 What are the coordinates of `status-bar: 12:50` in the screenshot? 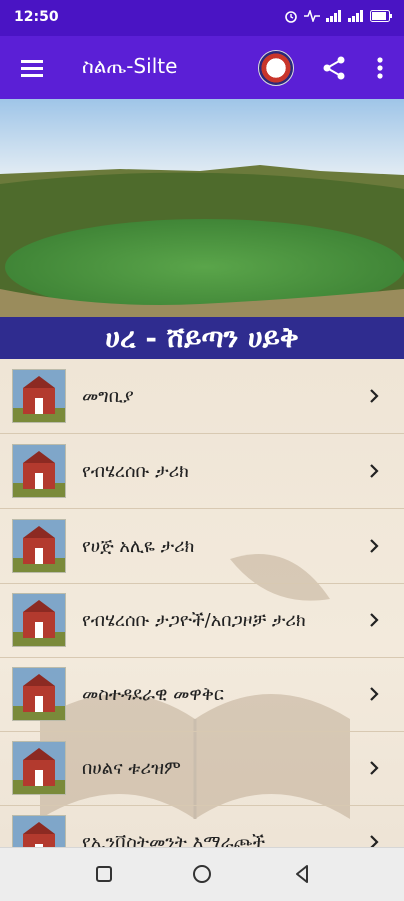 It's located at (202, 18).